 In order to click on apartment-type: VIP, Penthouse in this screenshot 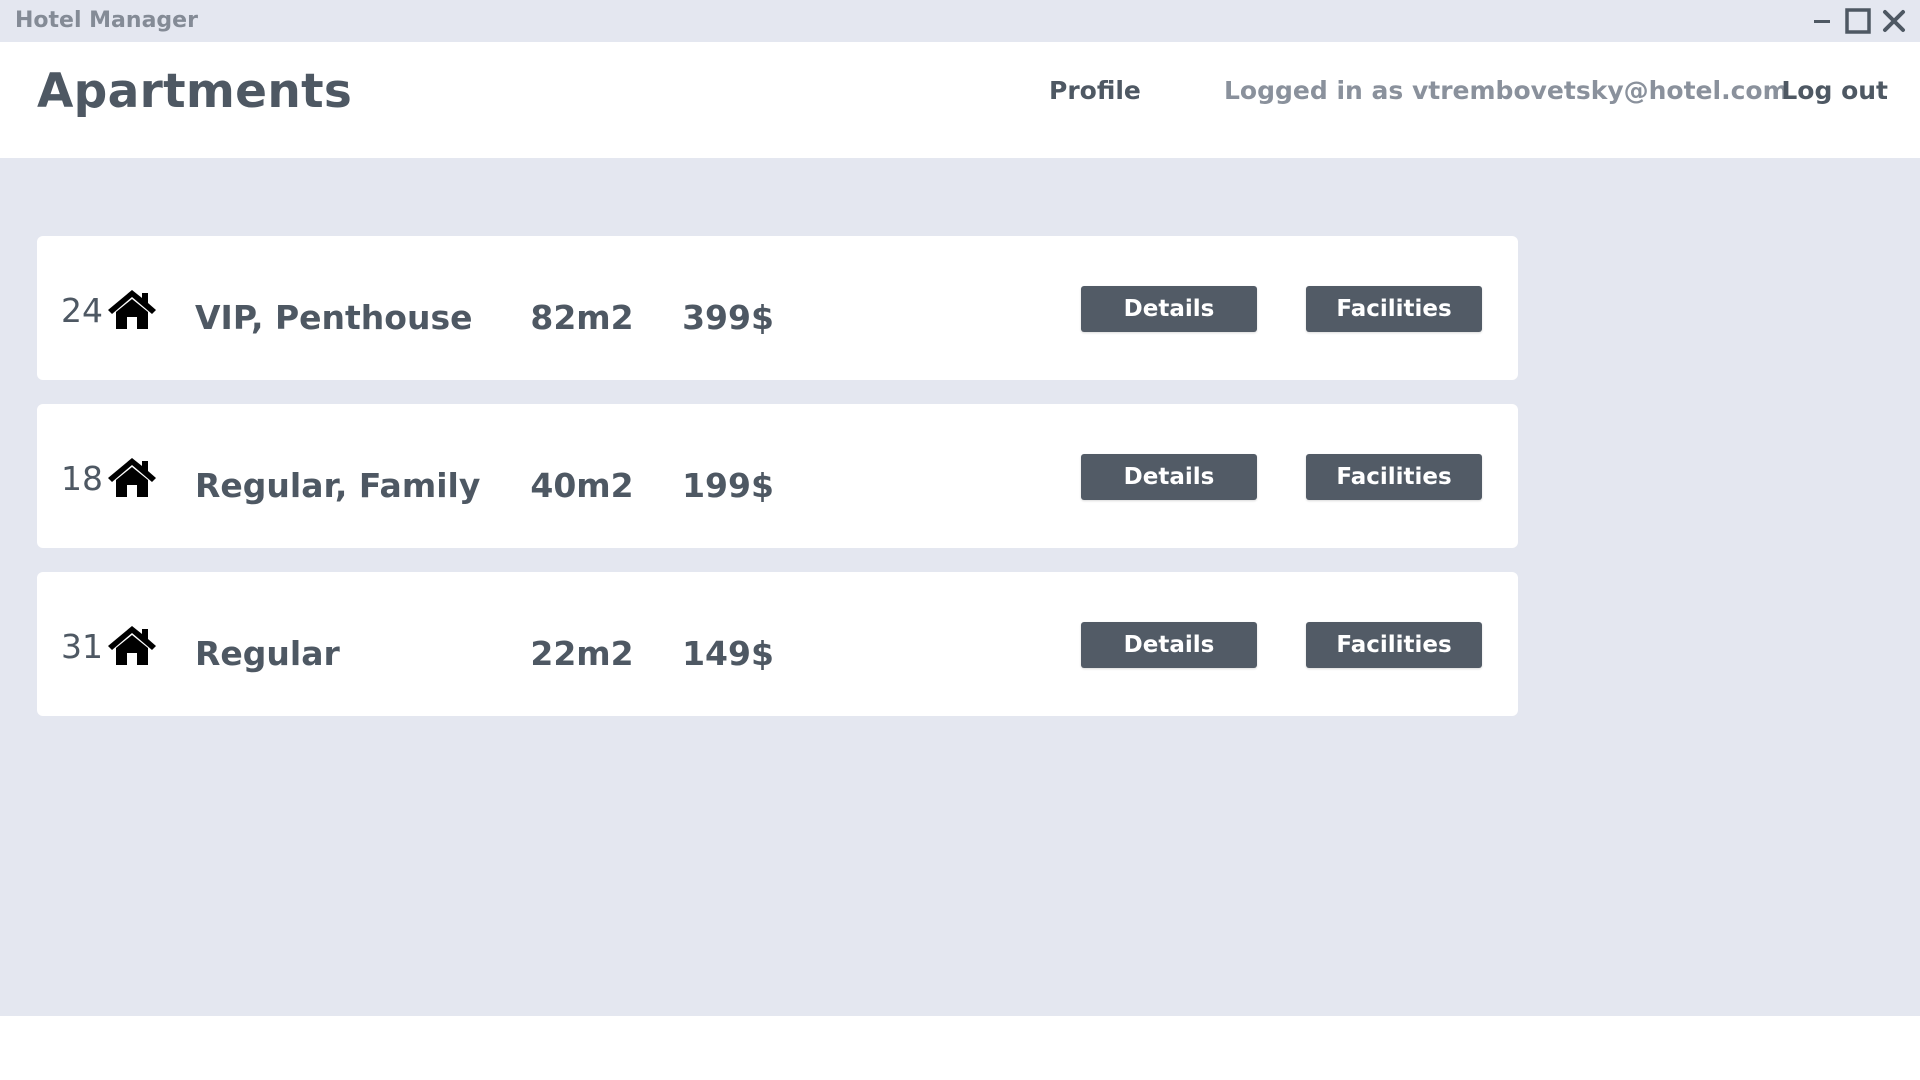, I will do `click(334, 317)`.